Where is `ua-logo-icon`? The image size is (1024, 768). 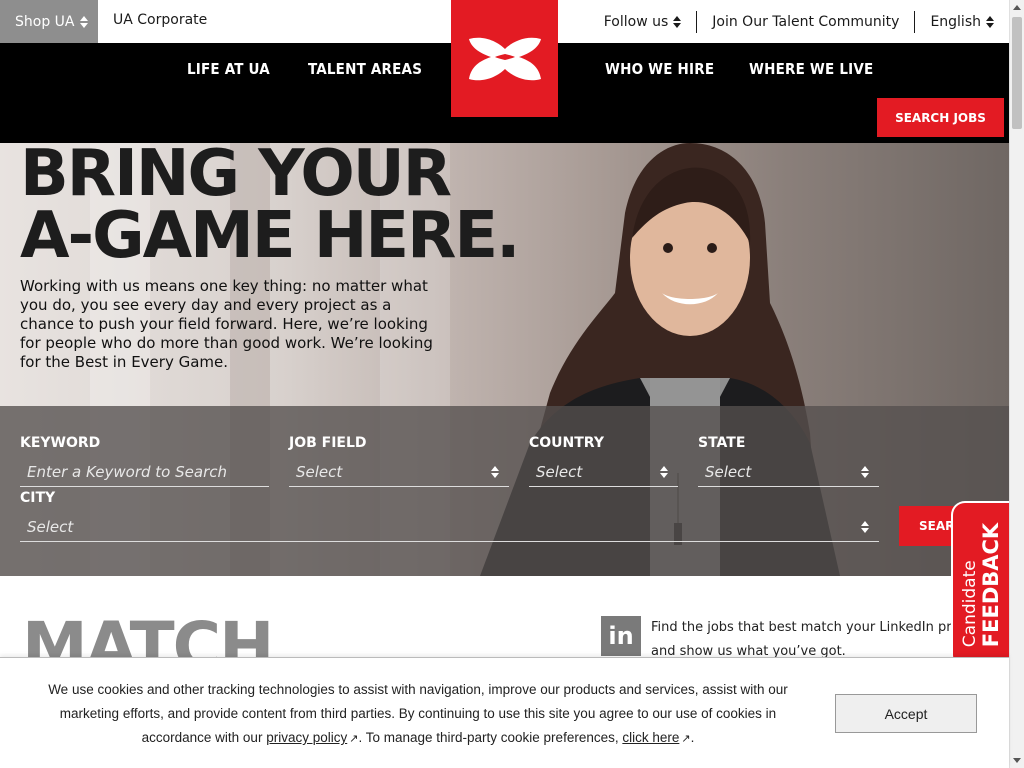
ua-logo-icon is located at coordinates (504, 58).